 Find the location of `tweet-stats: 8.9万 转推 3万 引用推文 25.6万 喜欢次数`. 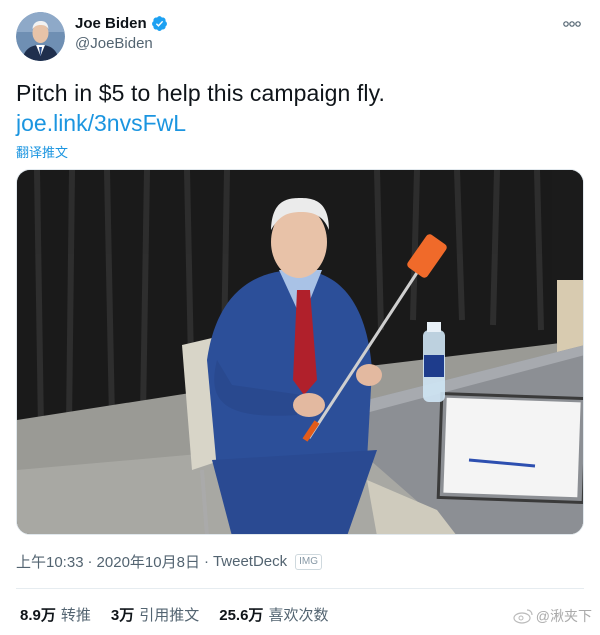

tweet-stats: 8.9万 转推 3万 引用推文 25.6万 喜欢次数 is located at coordinates (184, 614).